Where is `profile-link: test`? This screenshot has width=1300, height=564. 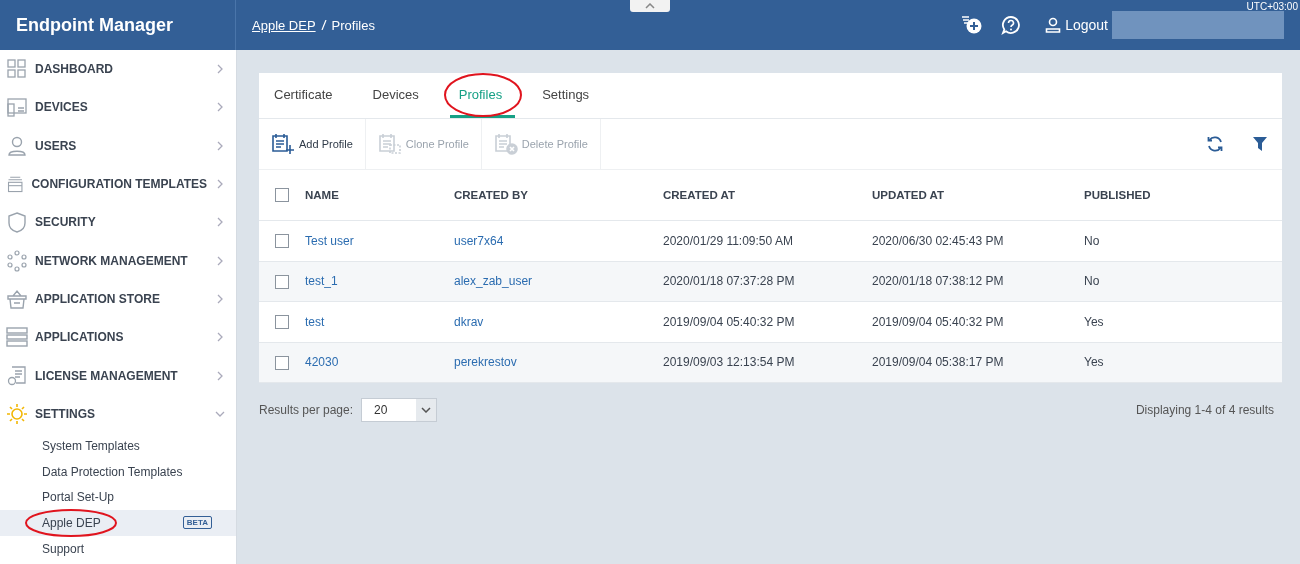 profile-link: test is located at coordinates (315, 321).